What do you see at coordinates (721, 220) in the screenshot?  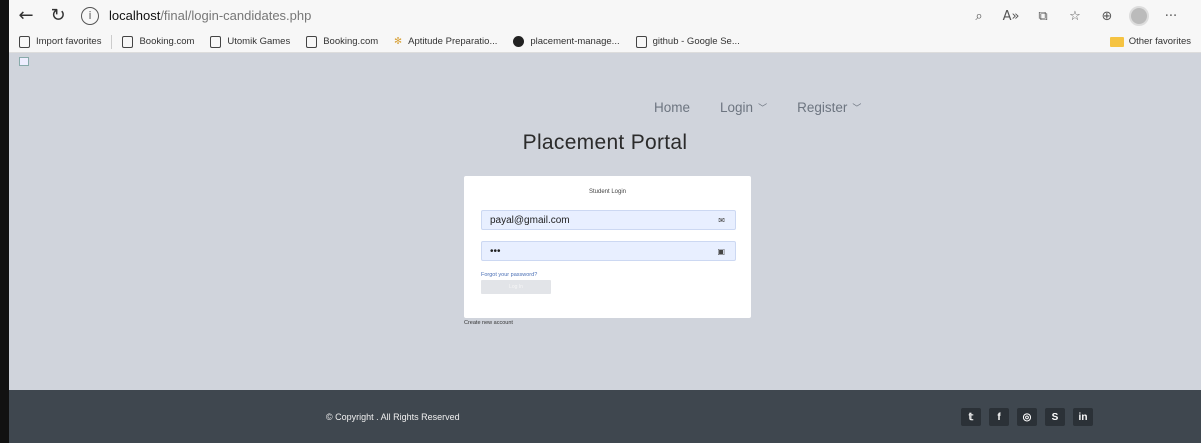 I see `envelope-icon: ✉` at bounding box center [721, 220].